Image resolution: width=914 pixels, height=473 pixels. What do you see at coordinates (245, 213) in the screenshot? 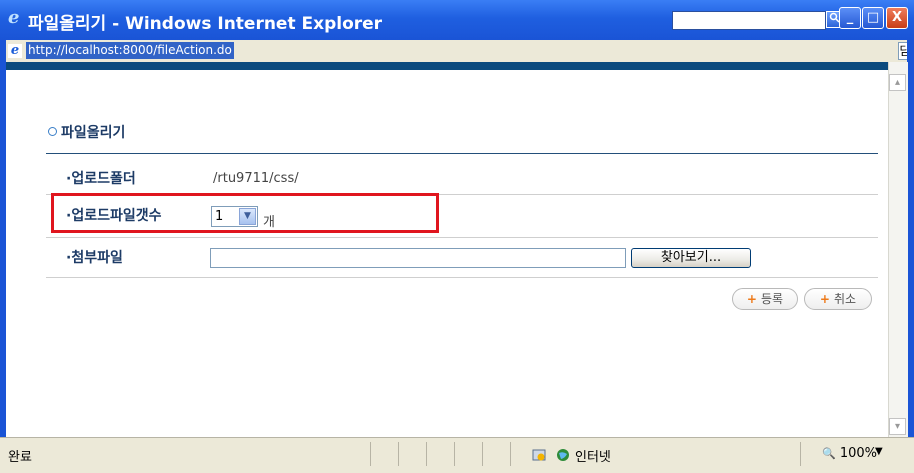
I see `highlight-box` at bounding box center [245, 213].